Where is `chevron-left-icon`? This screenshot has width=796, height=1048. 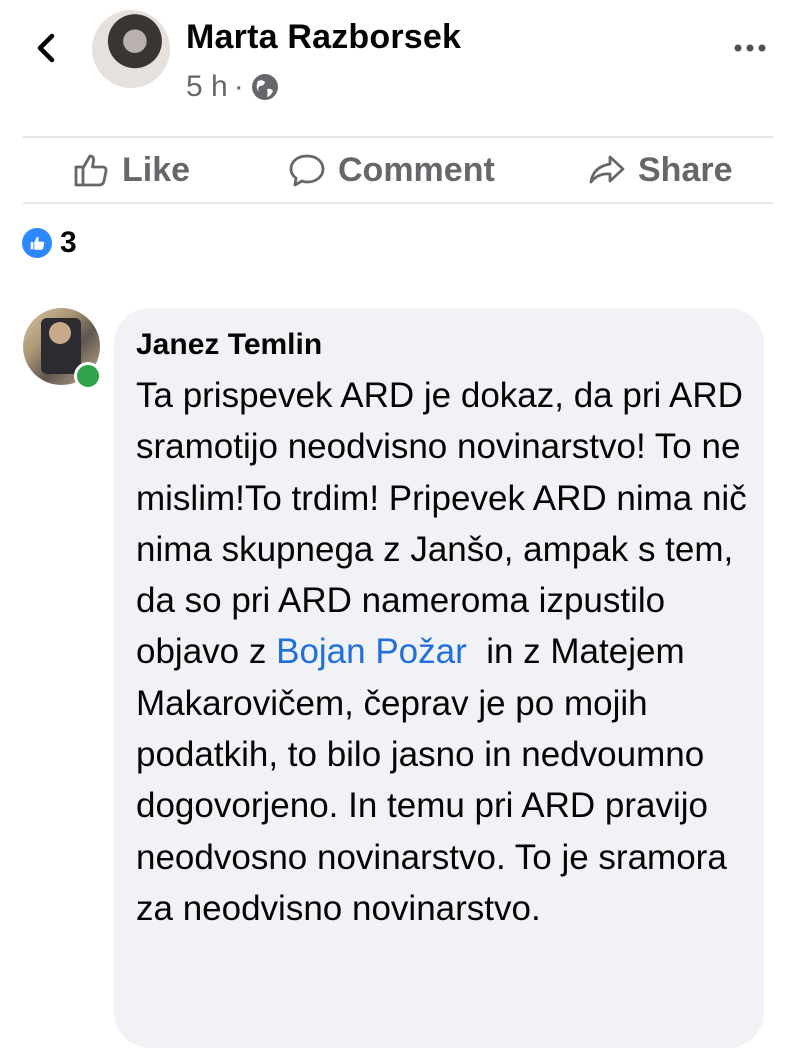 chevron-left-icon is located at coordinates (46, 48).